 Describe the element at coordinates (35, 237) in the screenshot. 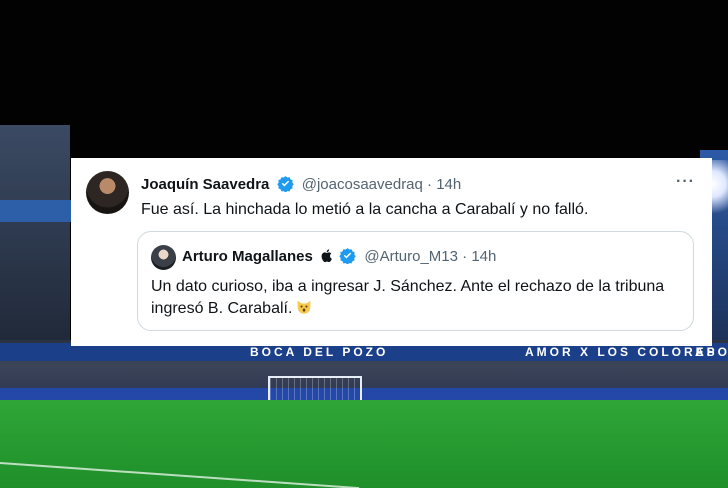

I see `left-stand` at that location.